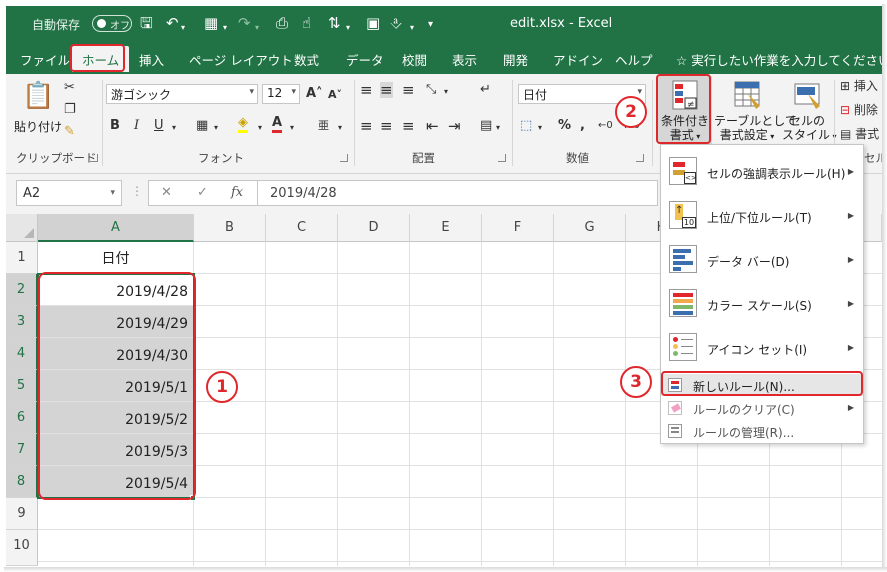 Image resolution: width=887 pixels, height=572 pixels. Describe the element at coordinates (498, 128) in the screenshot. I see `merge-dropdown-icon: ▾` at that location.